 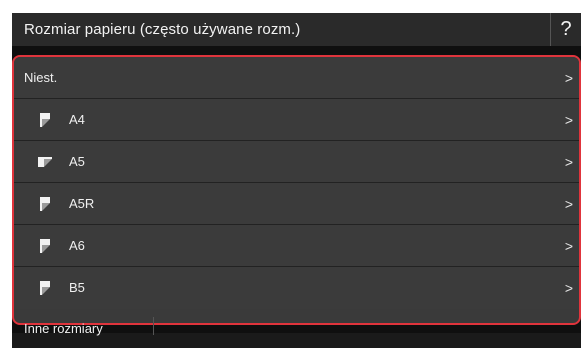 What do you see at coordinates (82, 203) in the screenshot?
I see `list-item-label: A5R` at bounding box center [82, 203].